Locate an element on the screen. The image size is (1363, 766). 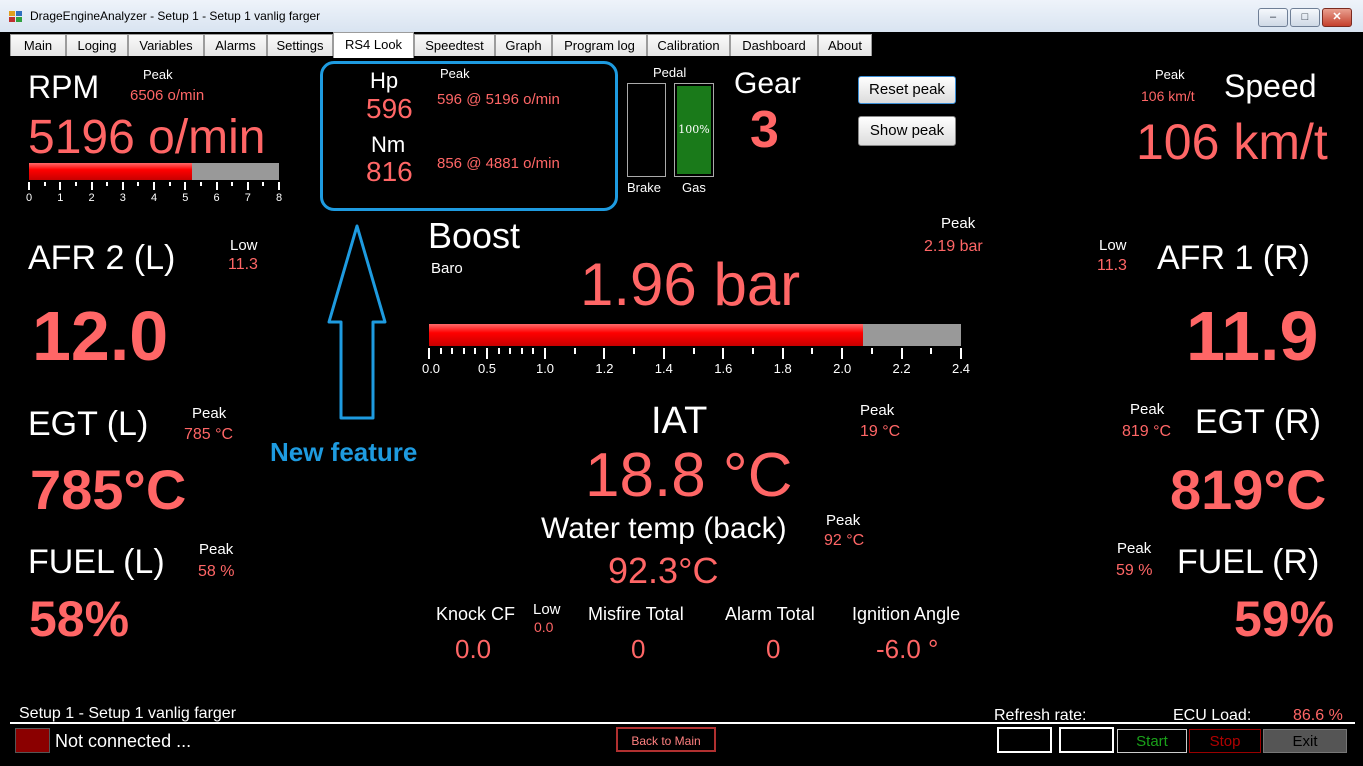
iat-peak-value: 19 °C is located at coordinates (880, 431).